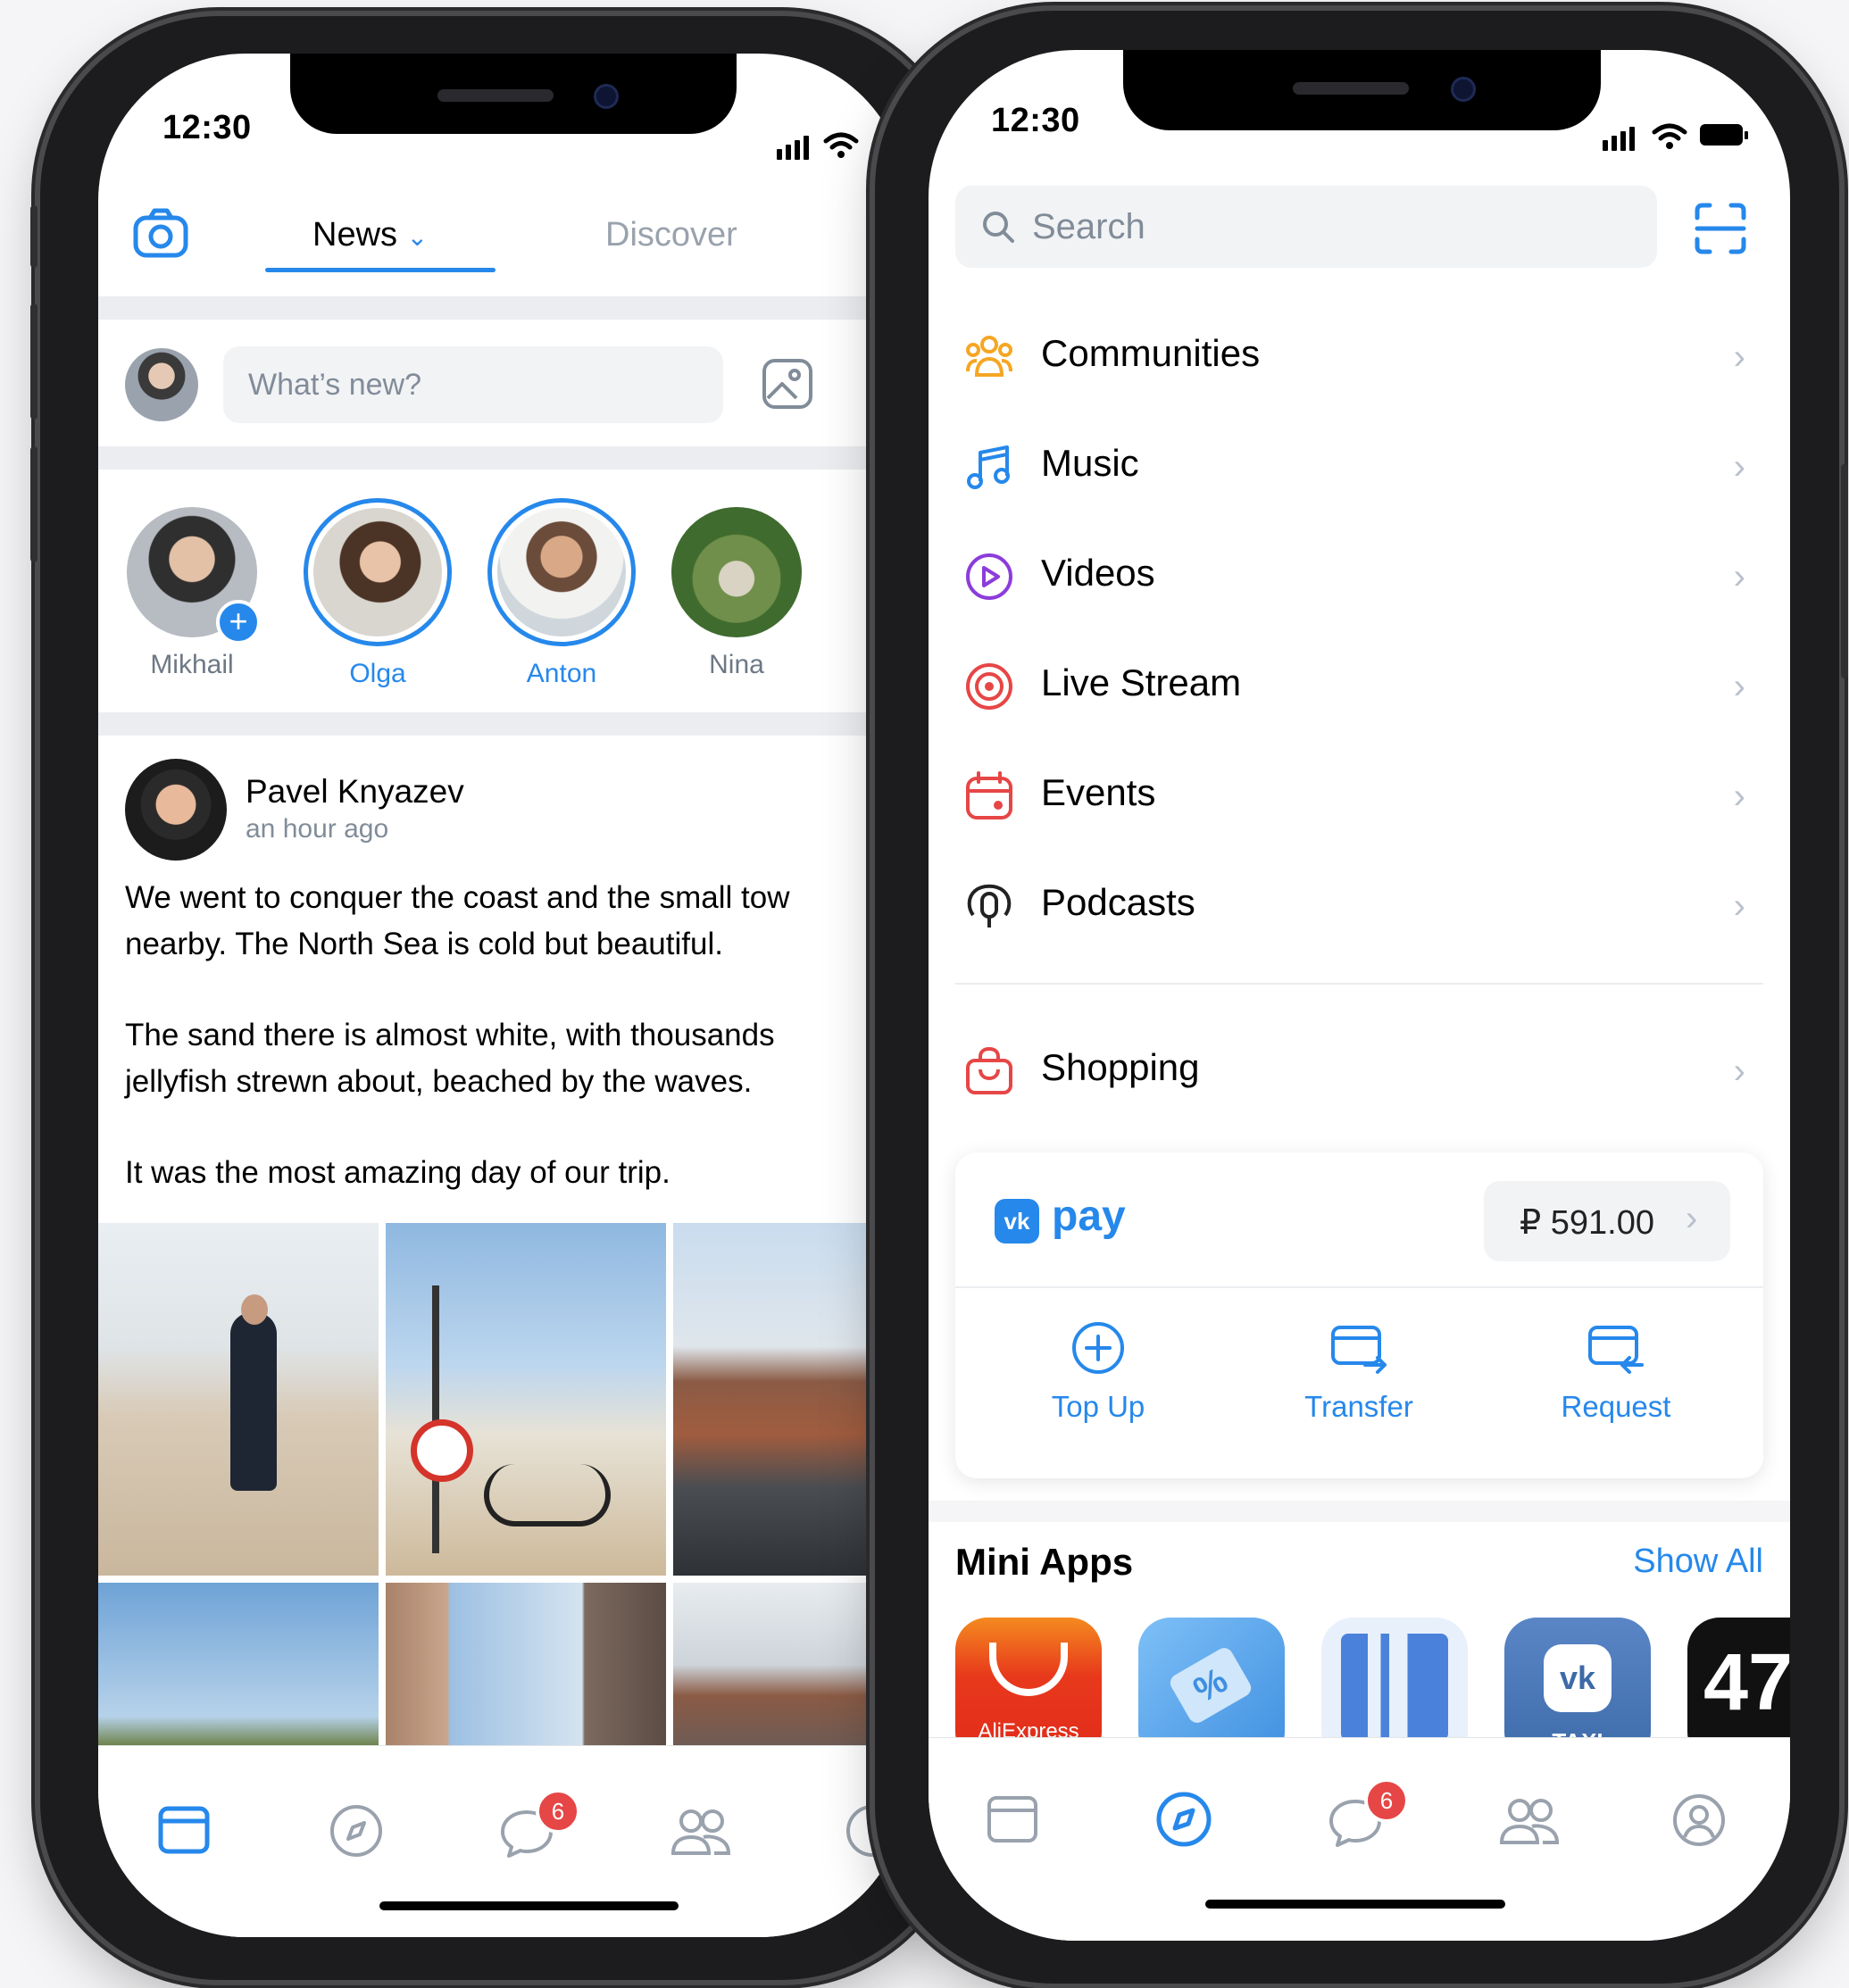 The height and width of the screenshot is (1988, 1849). Describe the element at coordinates (561, 673) in the screenshot. I see `story-name: Anton` at that location.